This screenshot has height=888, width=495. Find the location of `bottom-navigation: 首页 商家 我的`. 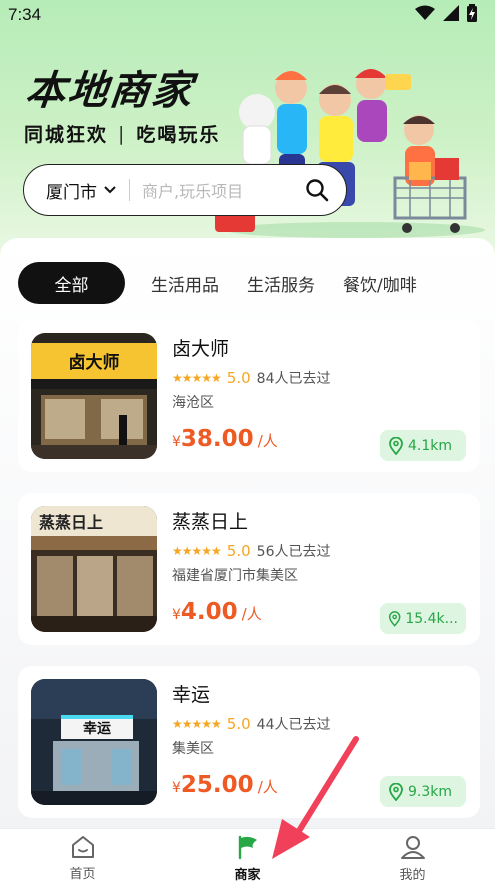

bottom-navigation: 首页 商家 我的 is located at coordinates (247, 858).